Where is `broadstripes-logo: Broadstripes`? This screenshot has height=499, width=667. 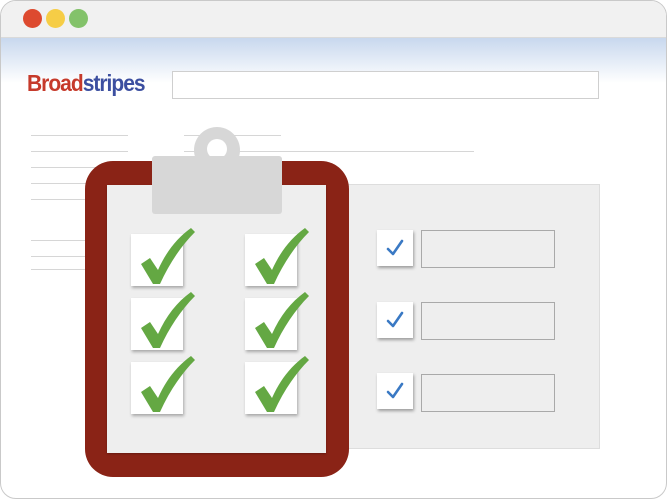
broadstripes-logo: Broadstripes is located at coordinates (86, 84).